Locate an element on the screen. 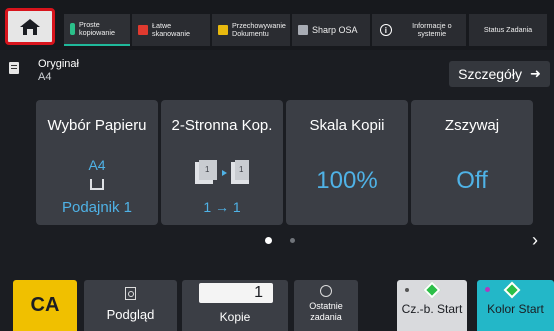  color-start-button: Kolor Start is located at coordinates (515, 305).